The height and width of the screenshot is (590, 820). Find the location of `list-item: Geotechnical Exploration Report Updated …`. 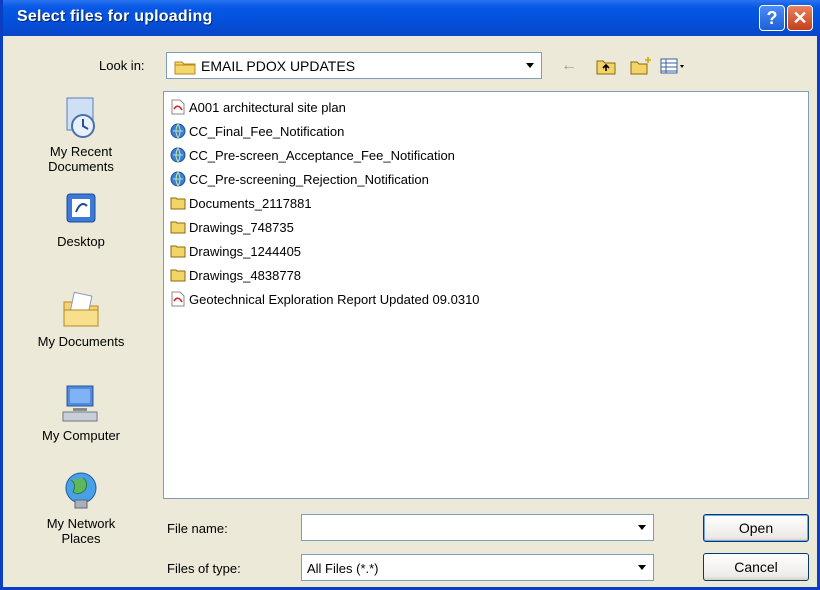

list-item: Geotechnical Exploration Report Updated … is located at coordinates (325, 299).